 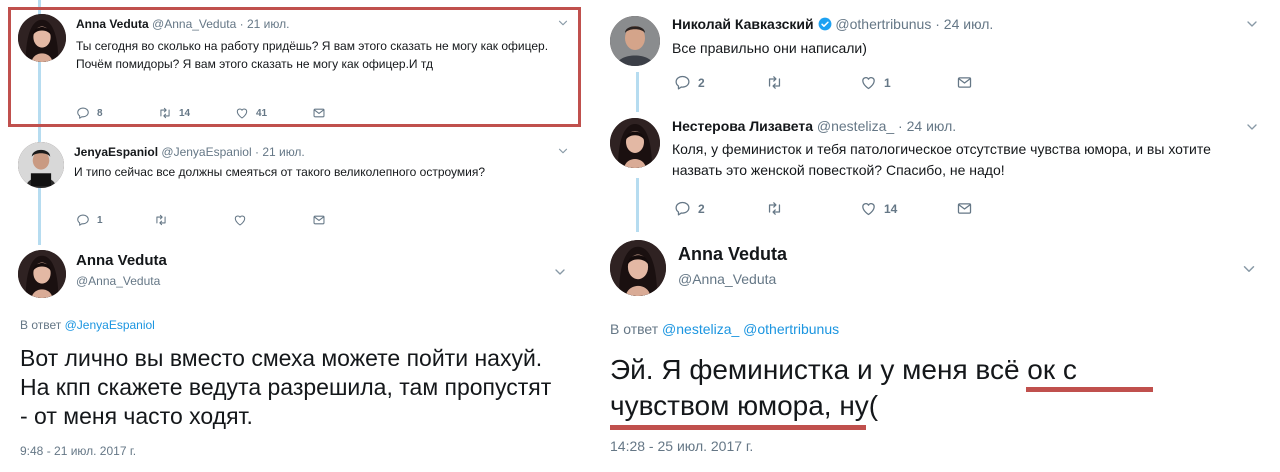 I want to click on tweet-timestamp: 9:48 - 21 июл. 2017 г., so click(x=78, y=451).